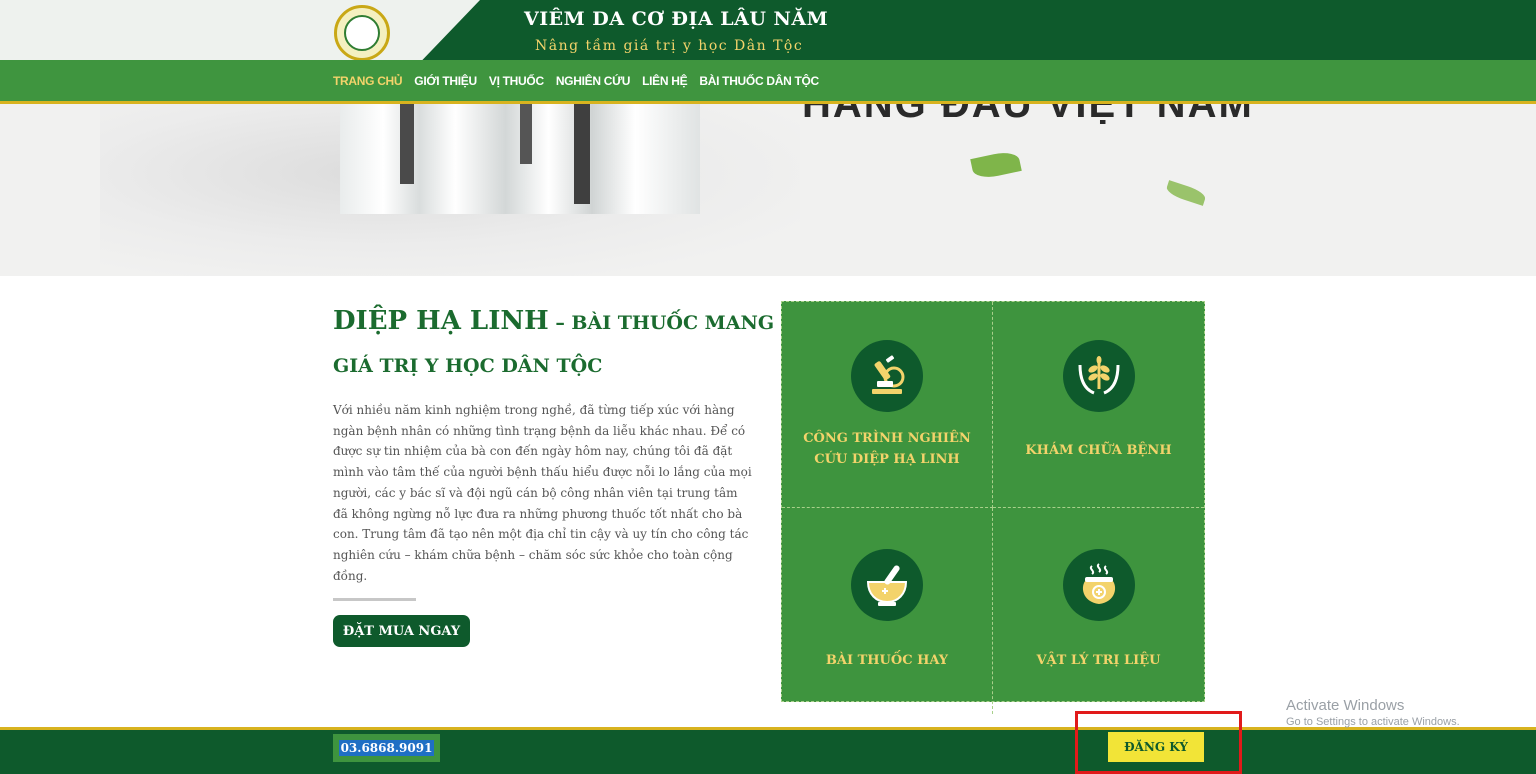 Image resolution: width=1536 pixels, height=774 pixels. Describe the element at coordinates (661, 323) in the screenshot. I see `intro-title-rest: – BÀI THUỐC MANG` at that location.